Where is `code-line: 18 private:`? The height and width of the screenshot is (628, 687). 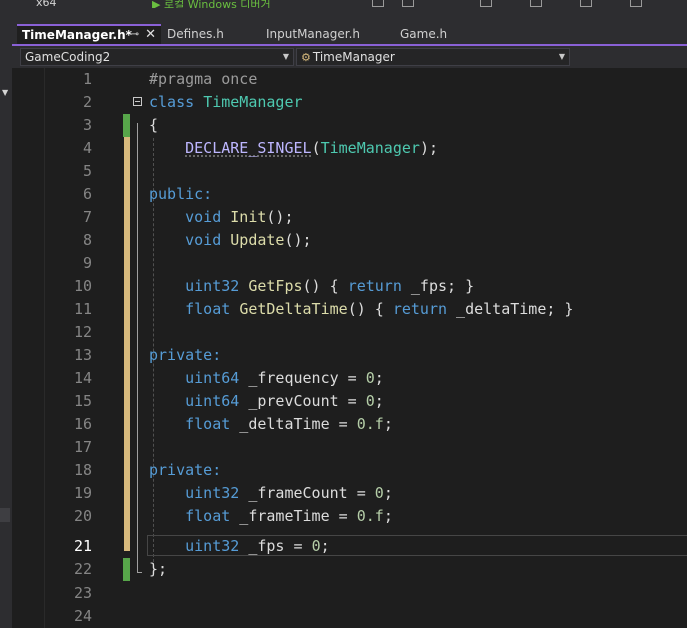
code-line: 18 private: is located at coordinates (349, 470).